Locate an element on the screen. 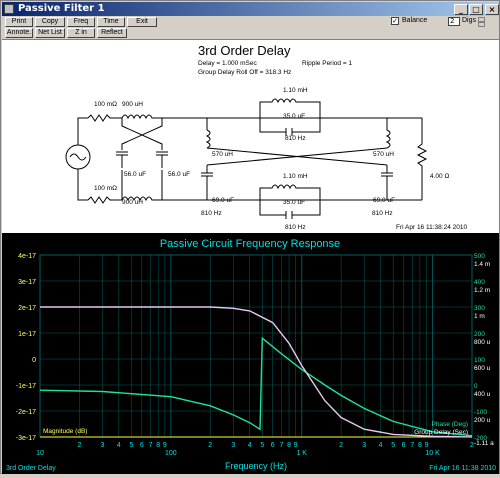 This screenshot has width=500, height=478. phase-tick: 300 is located at coordinates (479, 308).